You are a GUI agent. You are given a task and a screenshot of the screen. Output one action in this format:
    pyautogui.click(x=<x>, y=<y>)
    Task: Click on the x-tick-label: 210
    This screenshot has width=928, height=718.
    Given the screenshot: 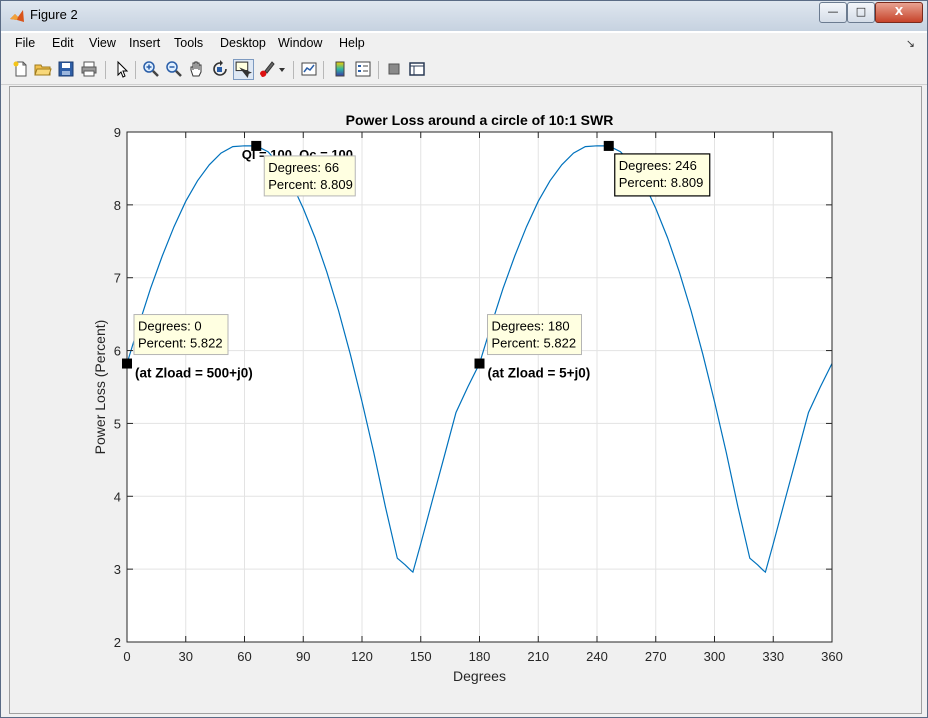 What is the action you would take?
    pyautogui.click(x=538, y=656)
    